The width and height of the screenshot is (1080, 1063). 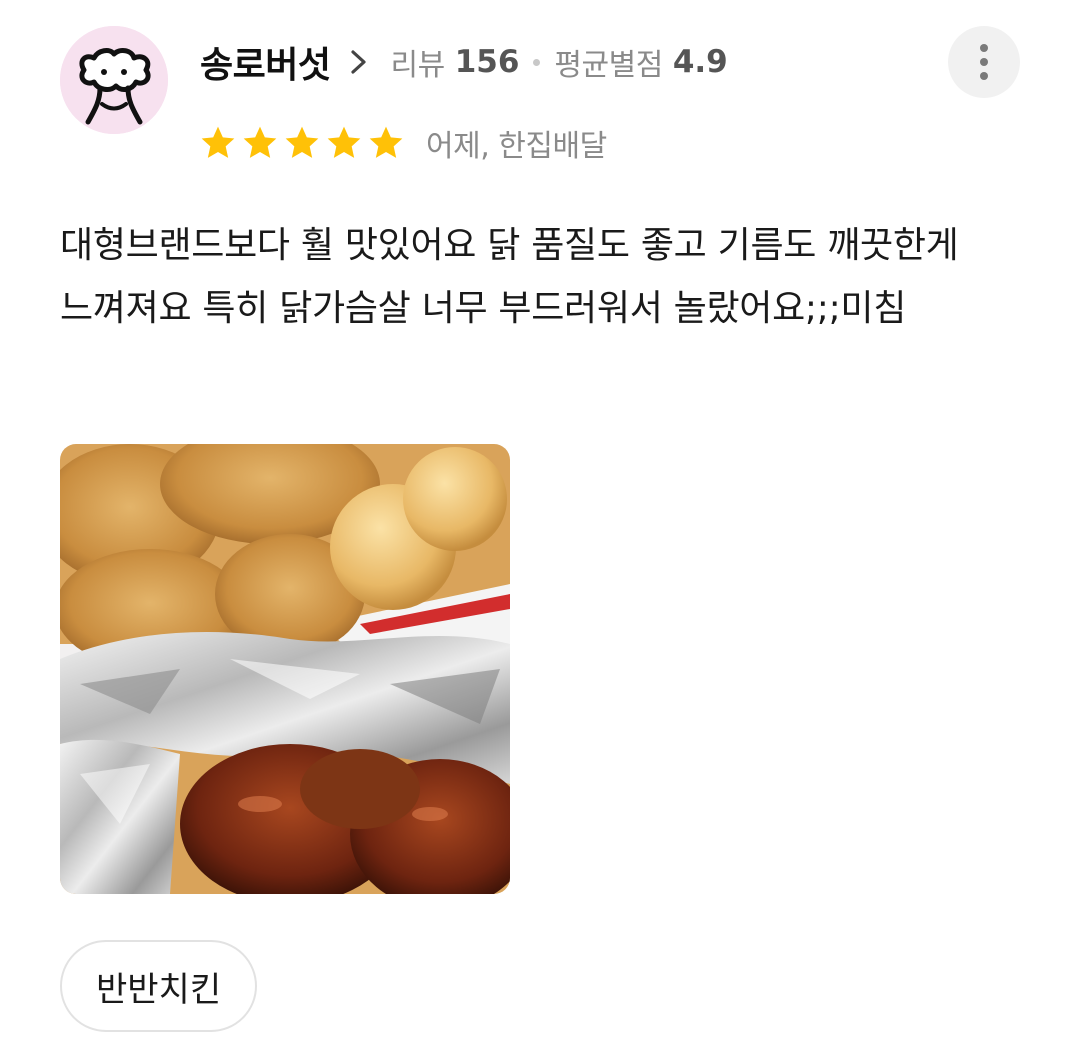 What do you see at coordinates (984, 62) in the screenshot?
I see `more-options-button` at bounding box center [984, 62].